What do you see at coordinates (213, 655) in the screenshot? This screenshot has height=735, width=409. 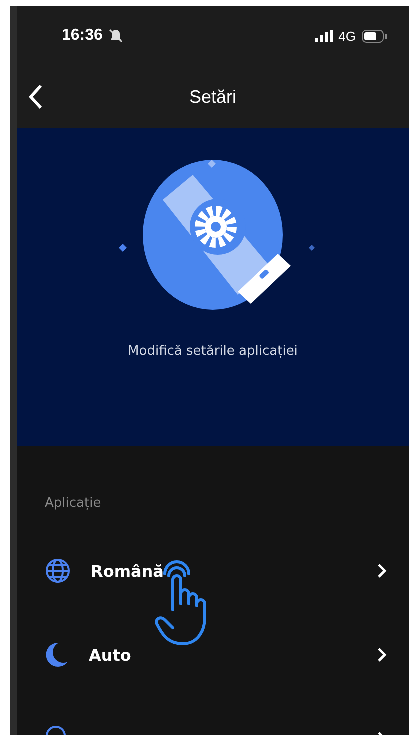 I see `settings-row: Auto` at bounding box center [213, 655].